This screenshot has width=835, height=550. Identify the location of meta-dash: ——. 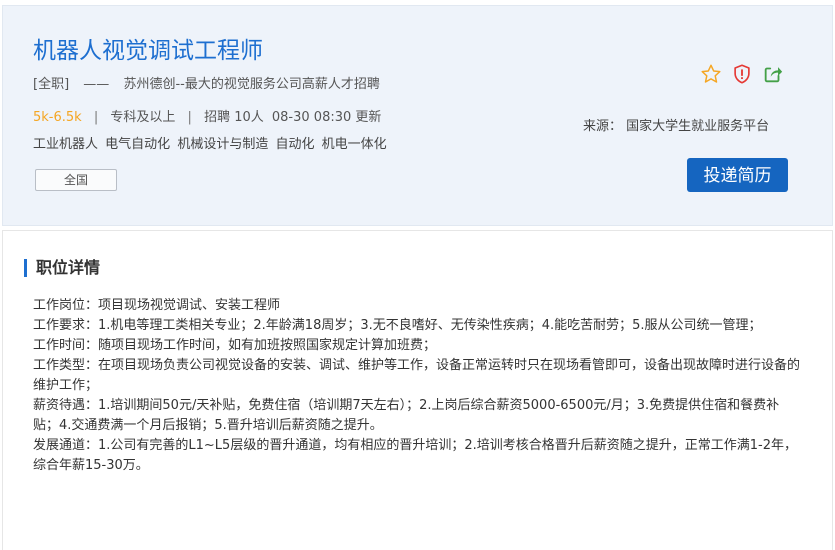
(96, 84).